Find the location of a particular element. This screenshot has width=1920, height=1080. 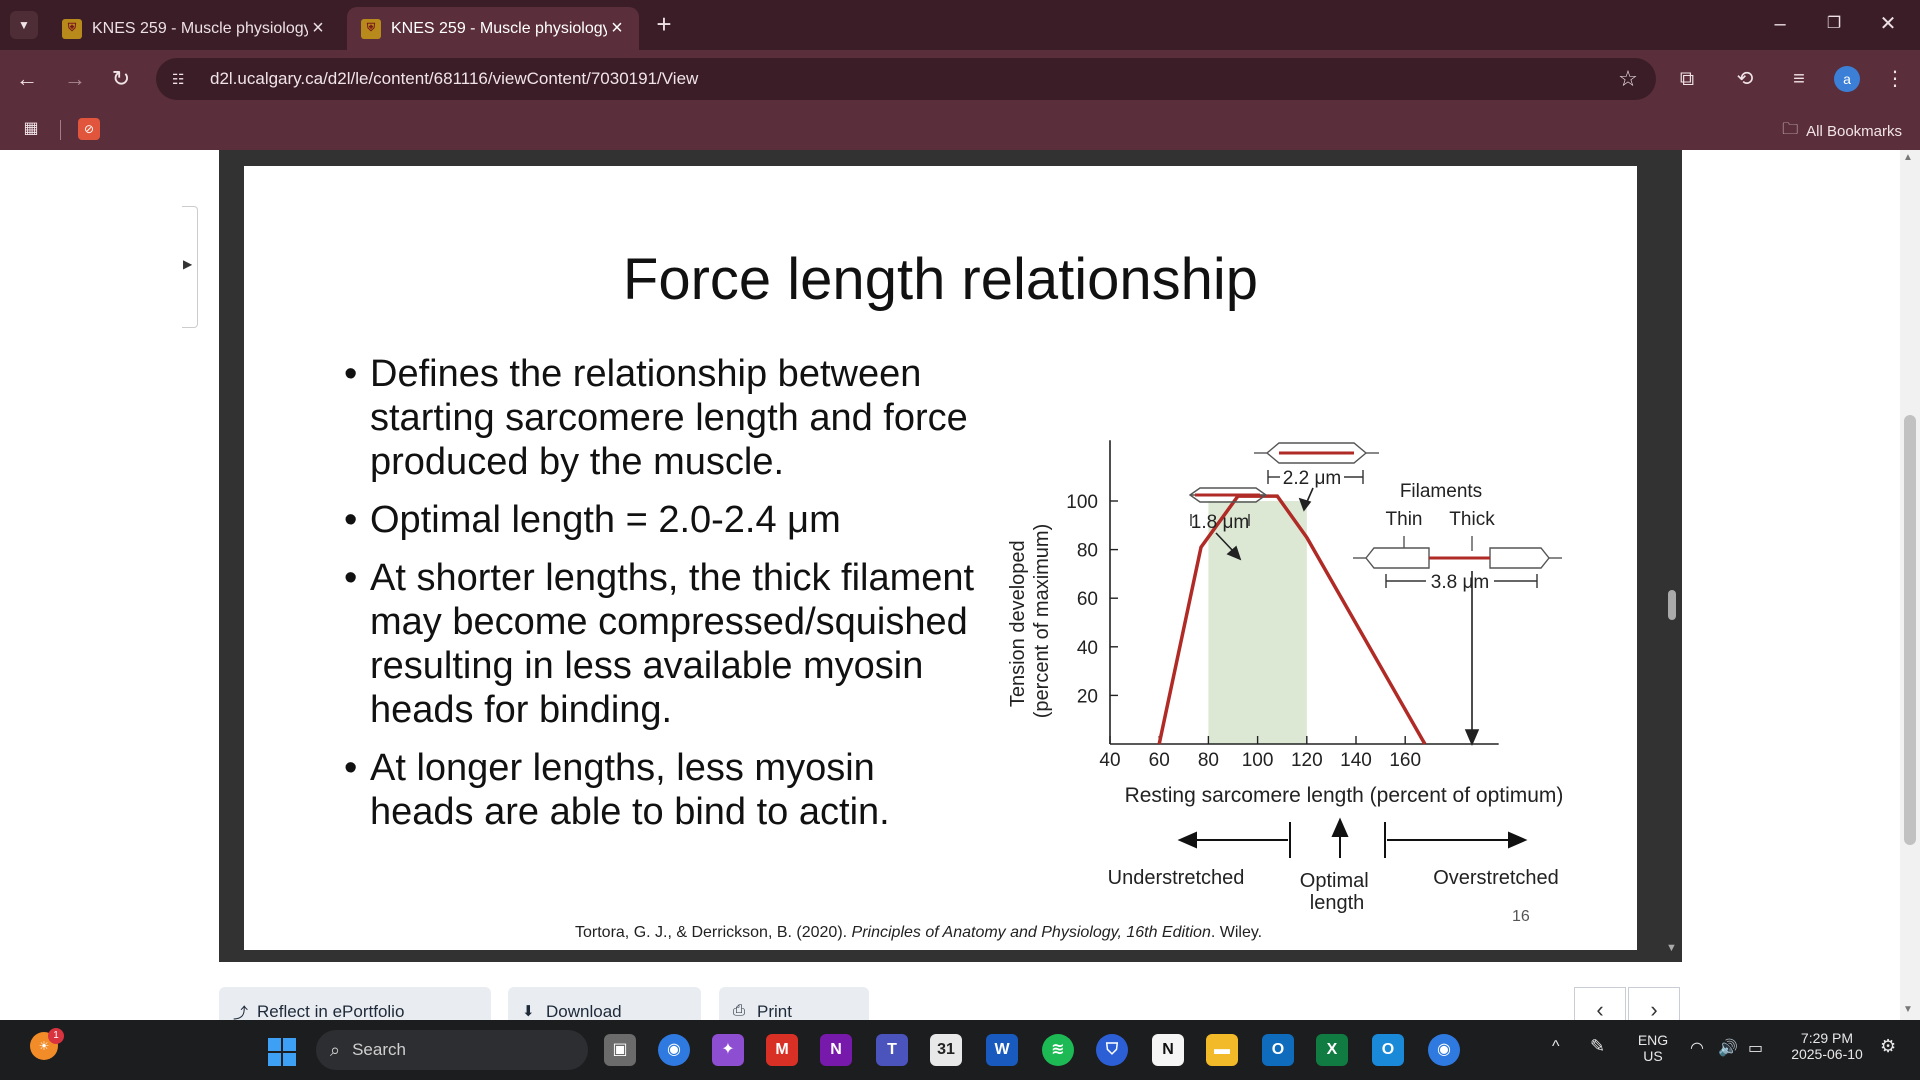

bookmark-favicon-icon: ⊘ is located at coordinates (89, 129).